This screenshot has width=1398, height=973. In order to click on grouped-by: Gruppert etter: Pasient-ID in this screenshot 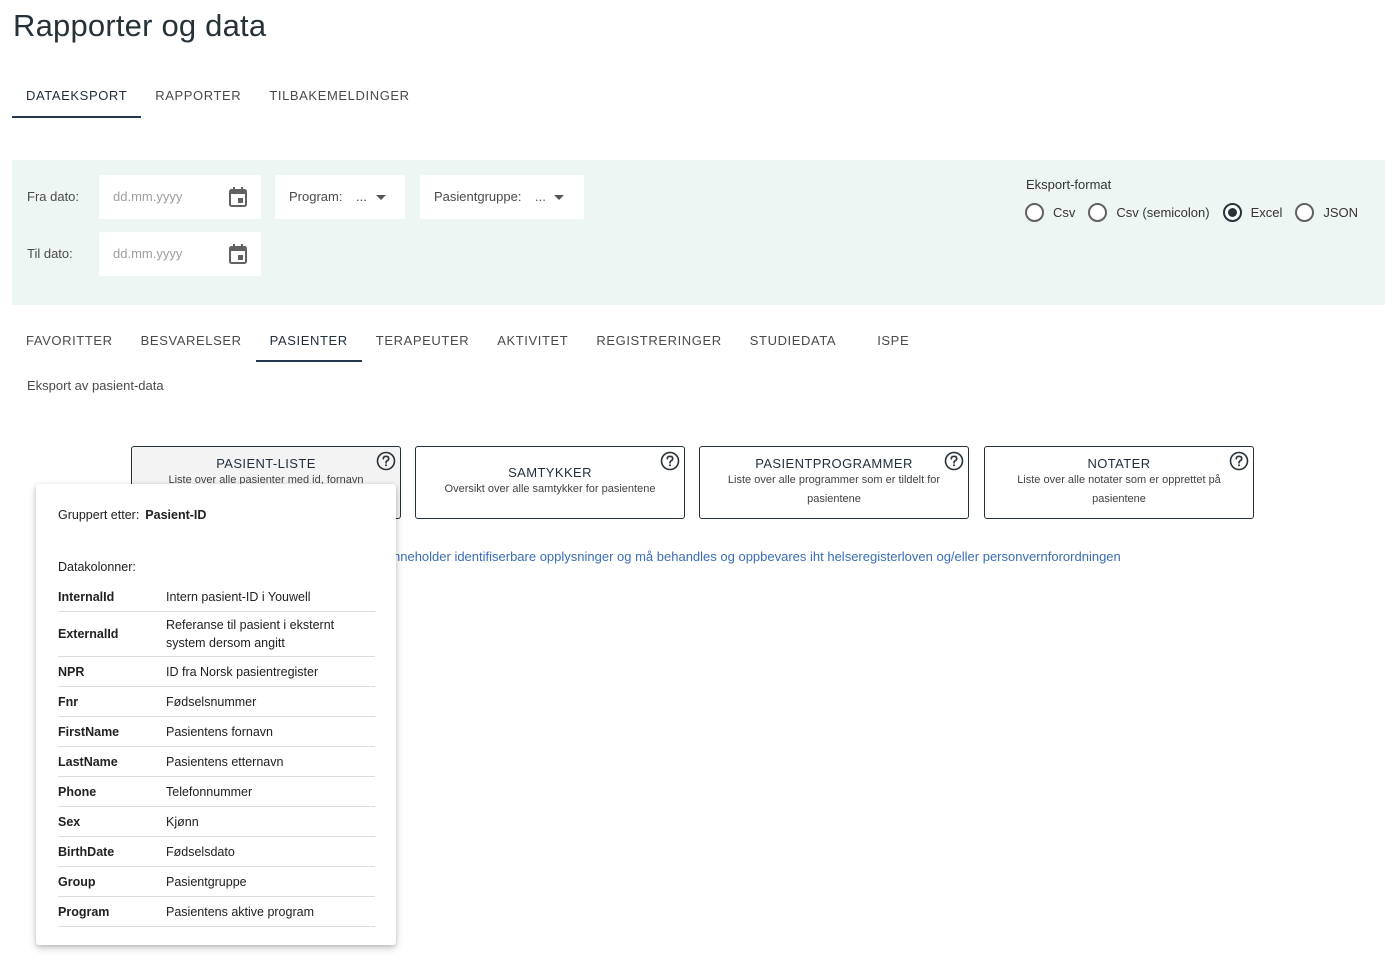, I will do `click(132, 515)`.